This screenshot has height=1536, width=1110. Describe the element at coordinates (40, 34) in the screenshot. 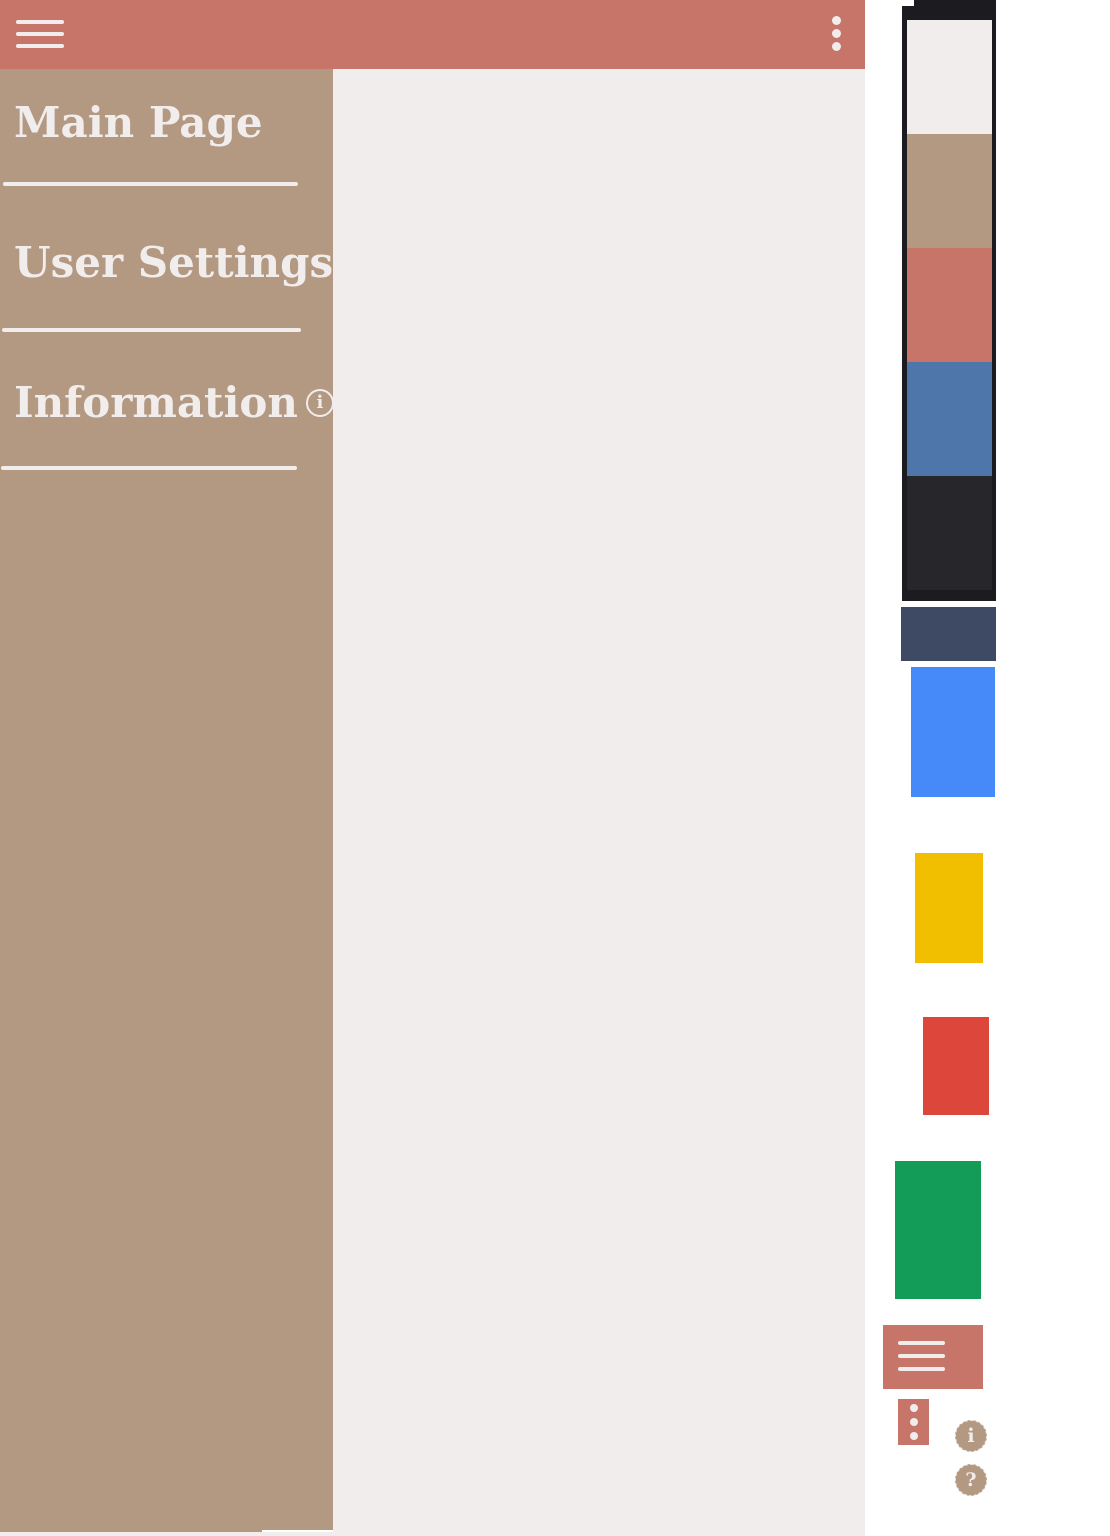

I see `hamburger-icon` at that location.